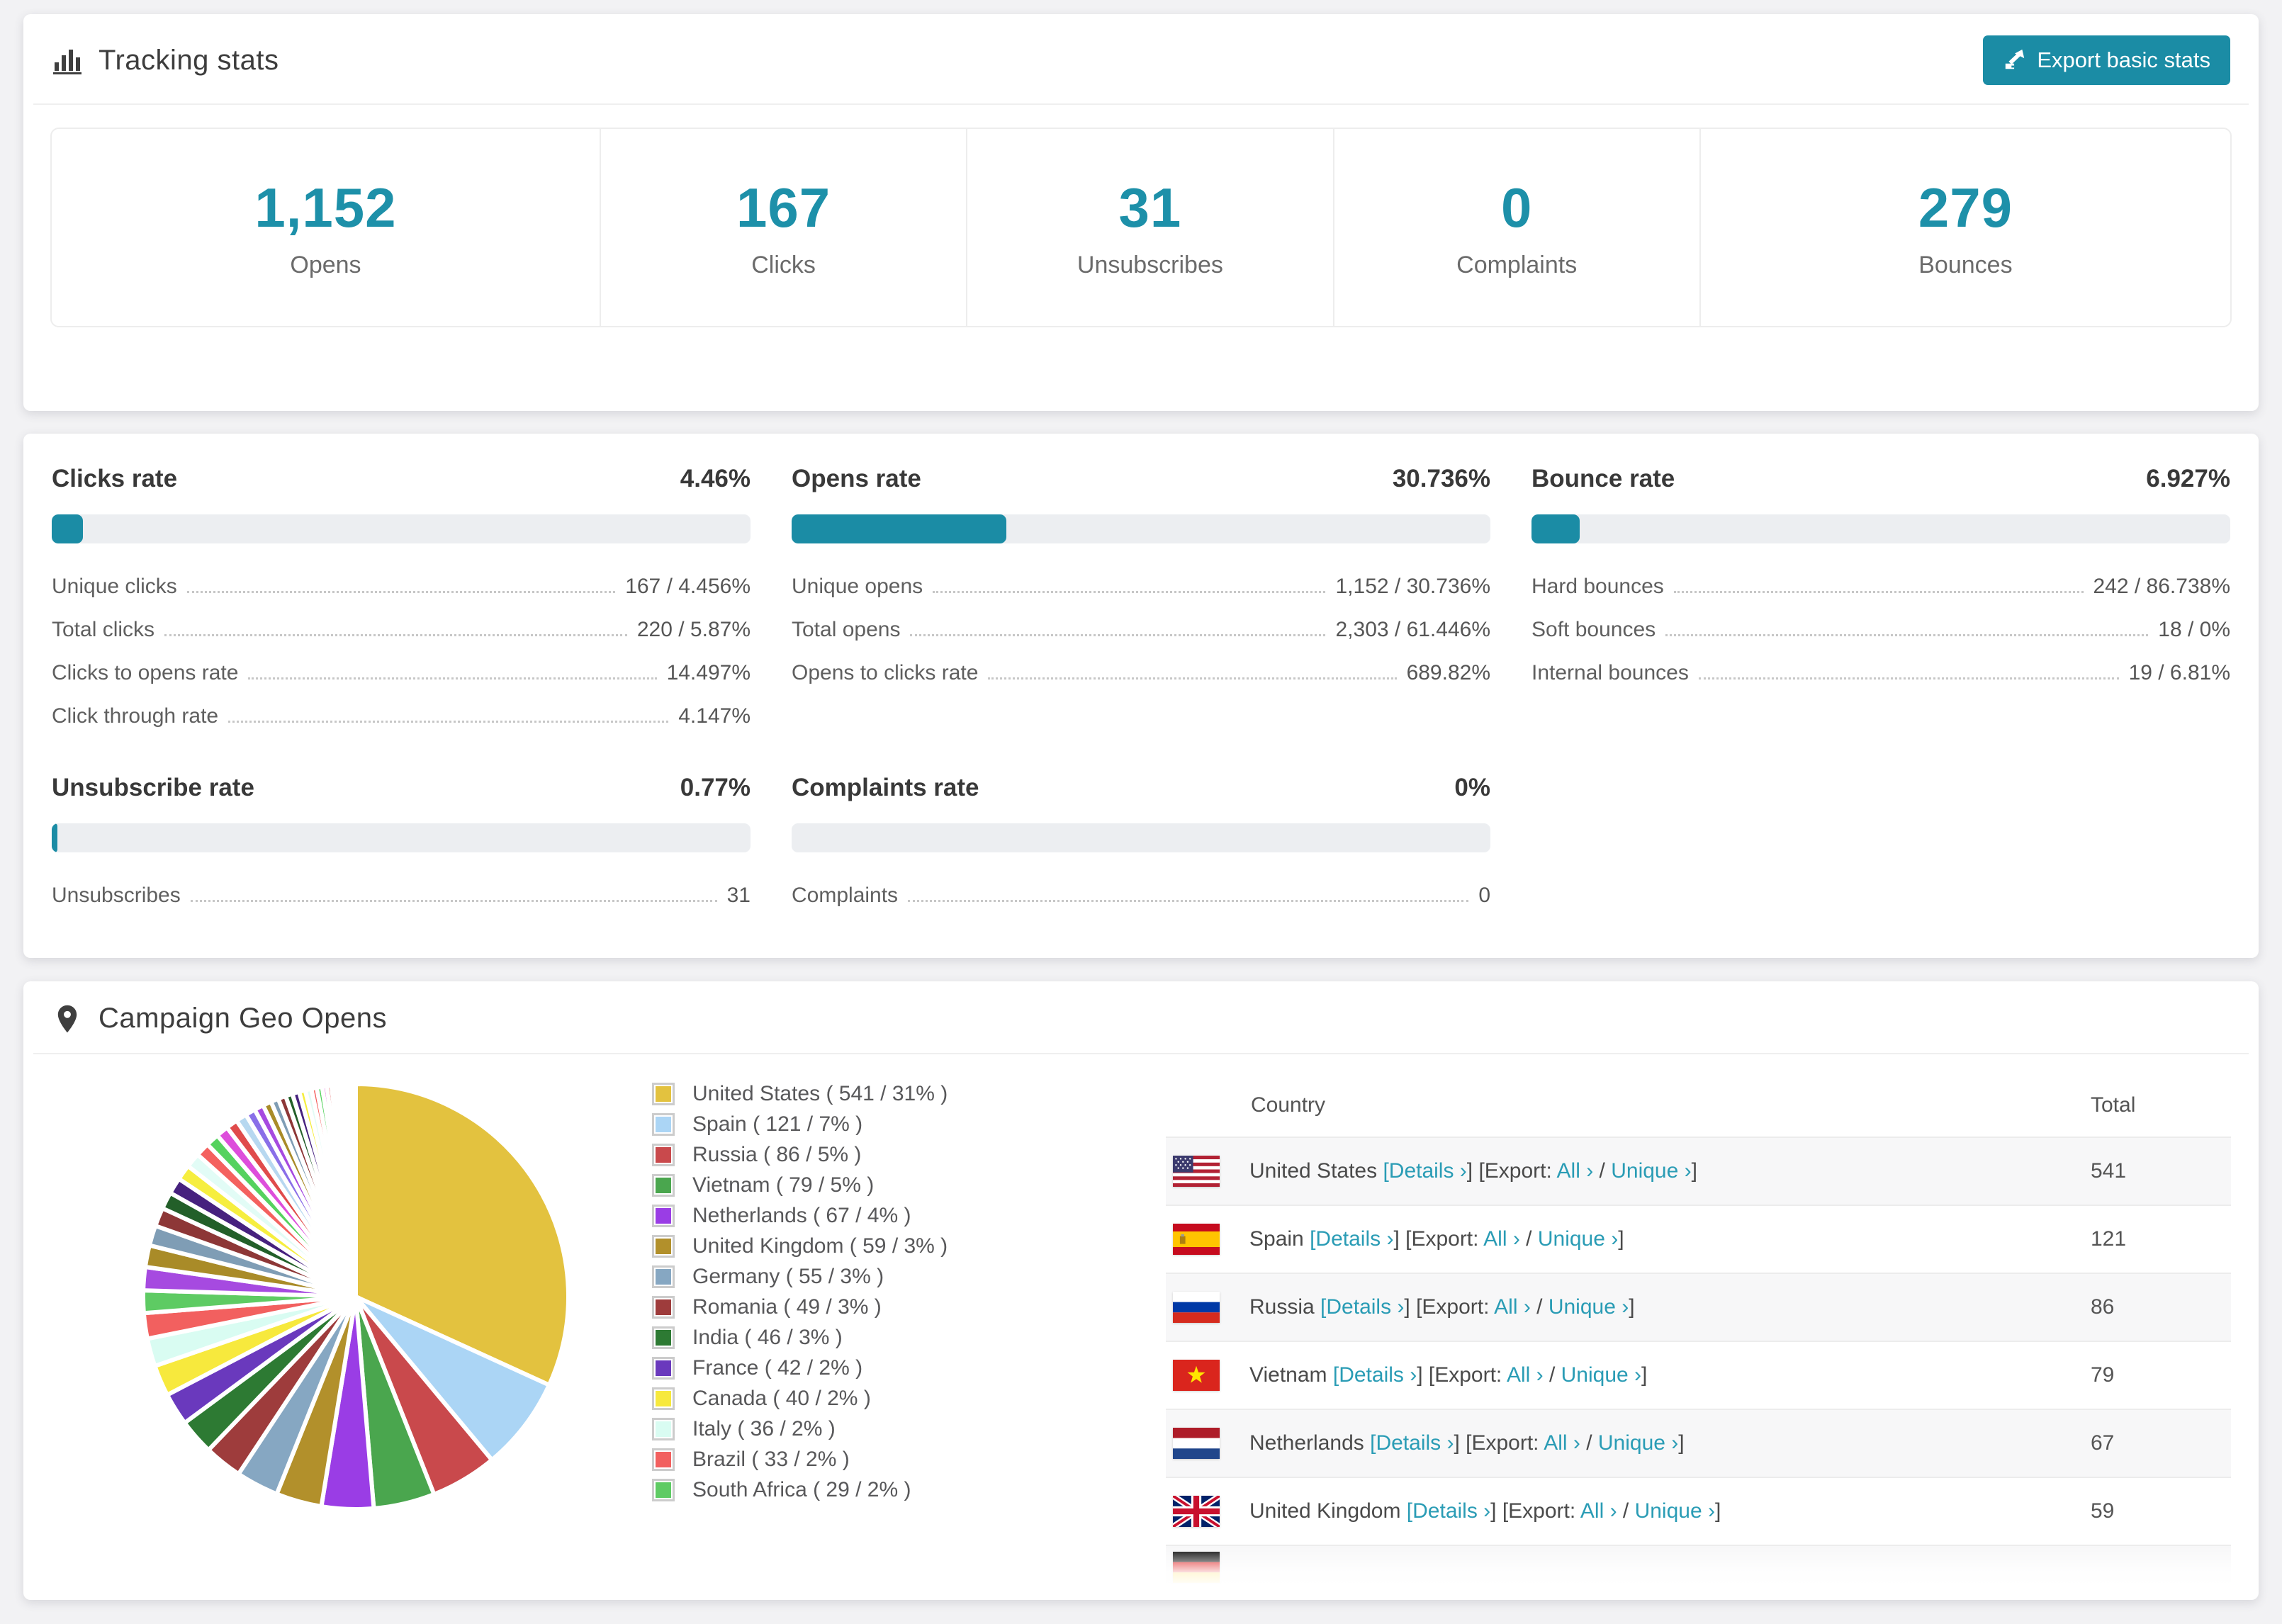 This screenshot has width=2282, height=1624. I want to click on legend-item-russia: Russia ( 86 / 5% ), so click(800, 1154).